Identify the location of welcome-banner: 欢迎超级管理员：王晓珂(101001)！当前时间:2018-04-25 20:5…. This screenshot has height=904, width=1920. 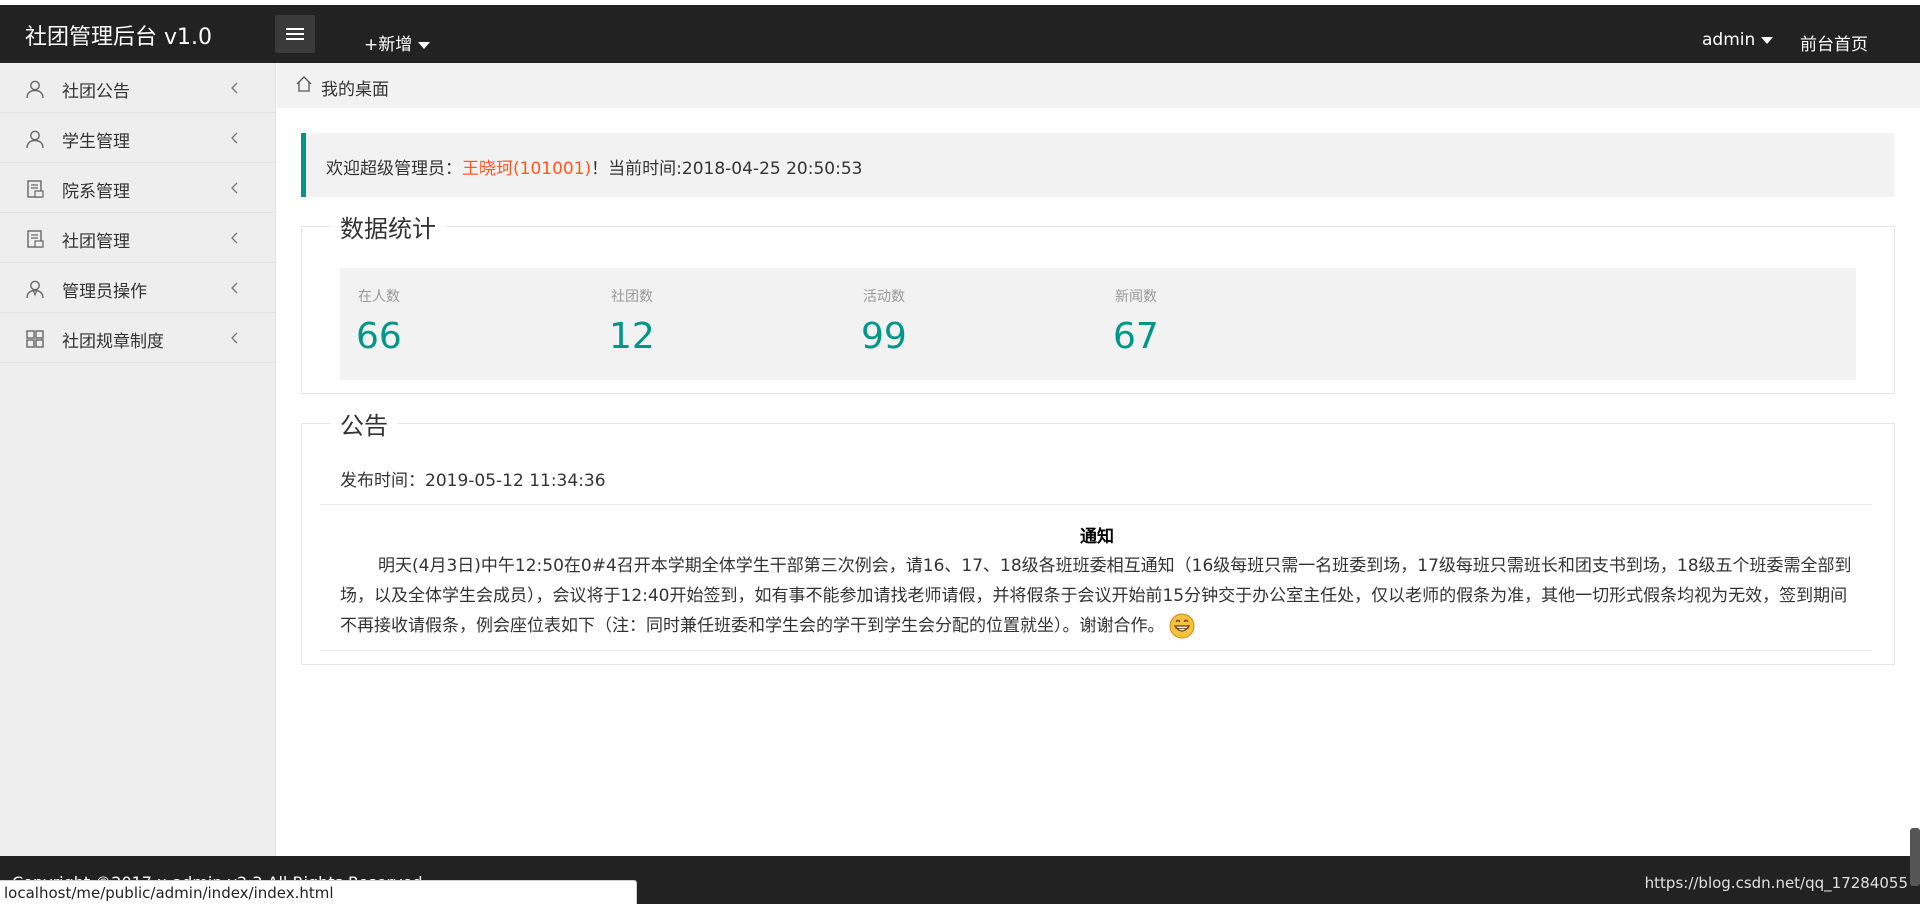
(1097, 165).